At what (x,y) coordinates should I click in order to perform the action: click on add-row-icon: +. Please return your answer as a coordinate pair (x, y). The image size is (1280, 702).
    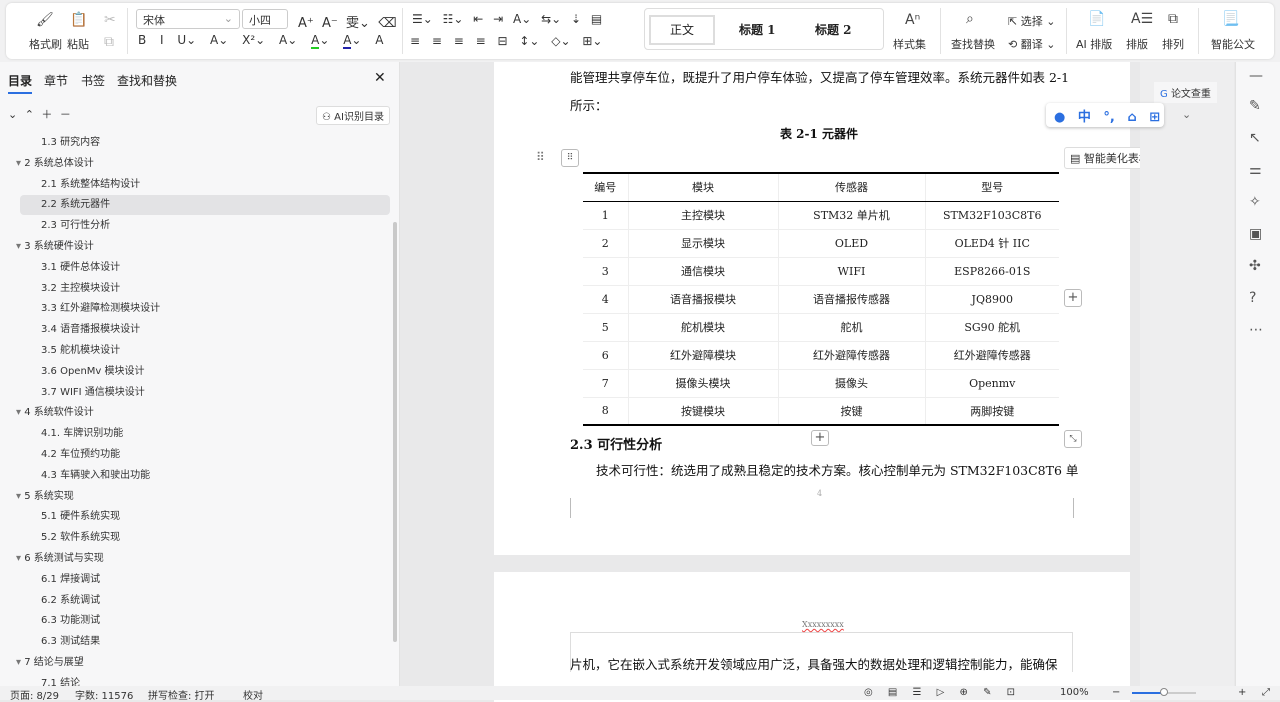
    Looking at the image, I should click on (820, 438).